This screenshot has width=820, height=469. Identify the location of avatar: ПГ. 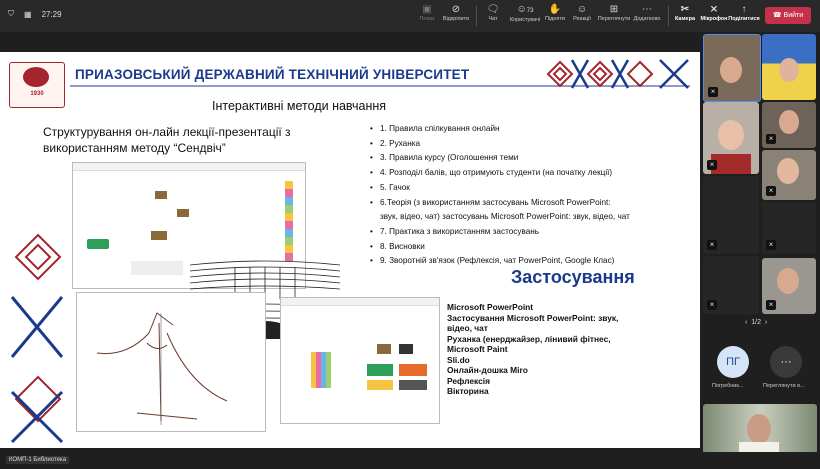
(733, 362).